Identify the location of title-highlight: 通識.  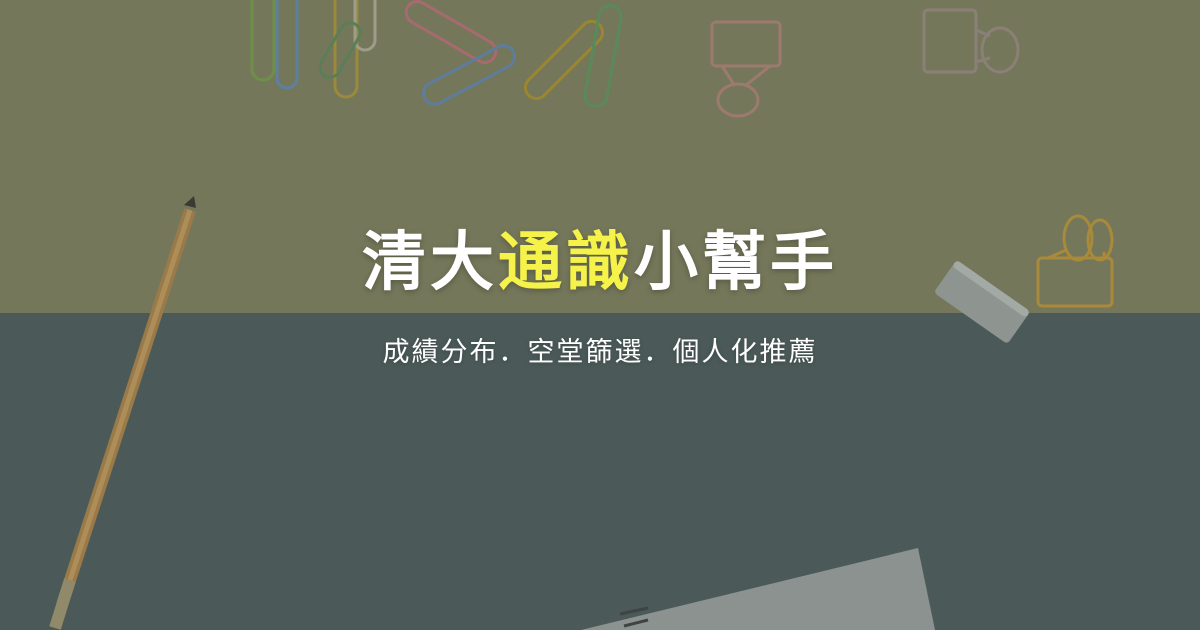
(566, 262).